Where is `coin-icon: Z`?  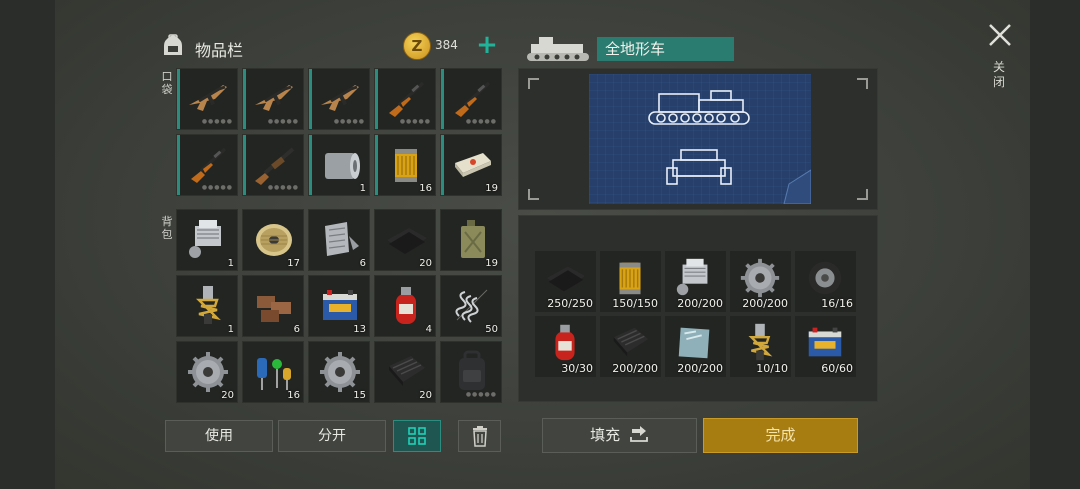 coin-icon: Z is located at coordinates (417, 46).